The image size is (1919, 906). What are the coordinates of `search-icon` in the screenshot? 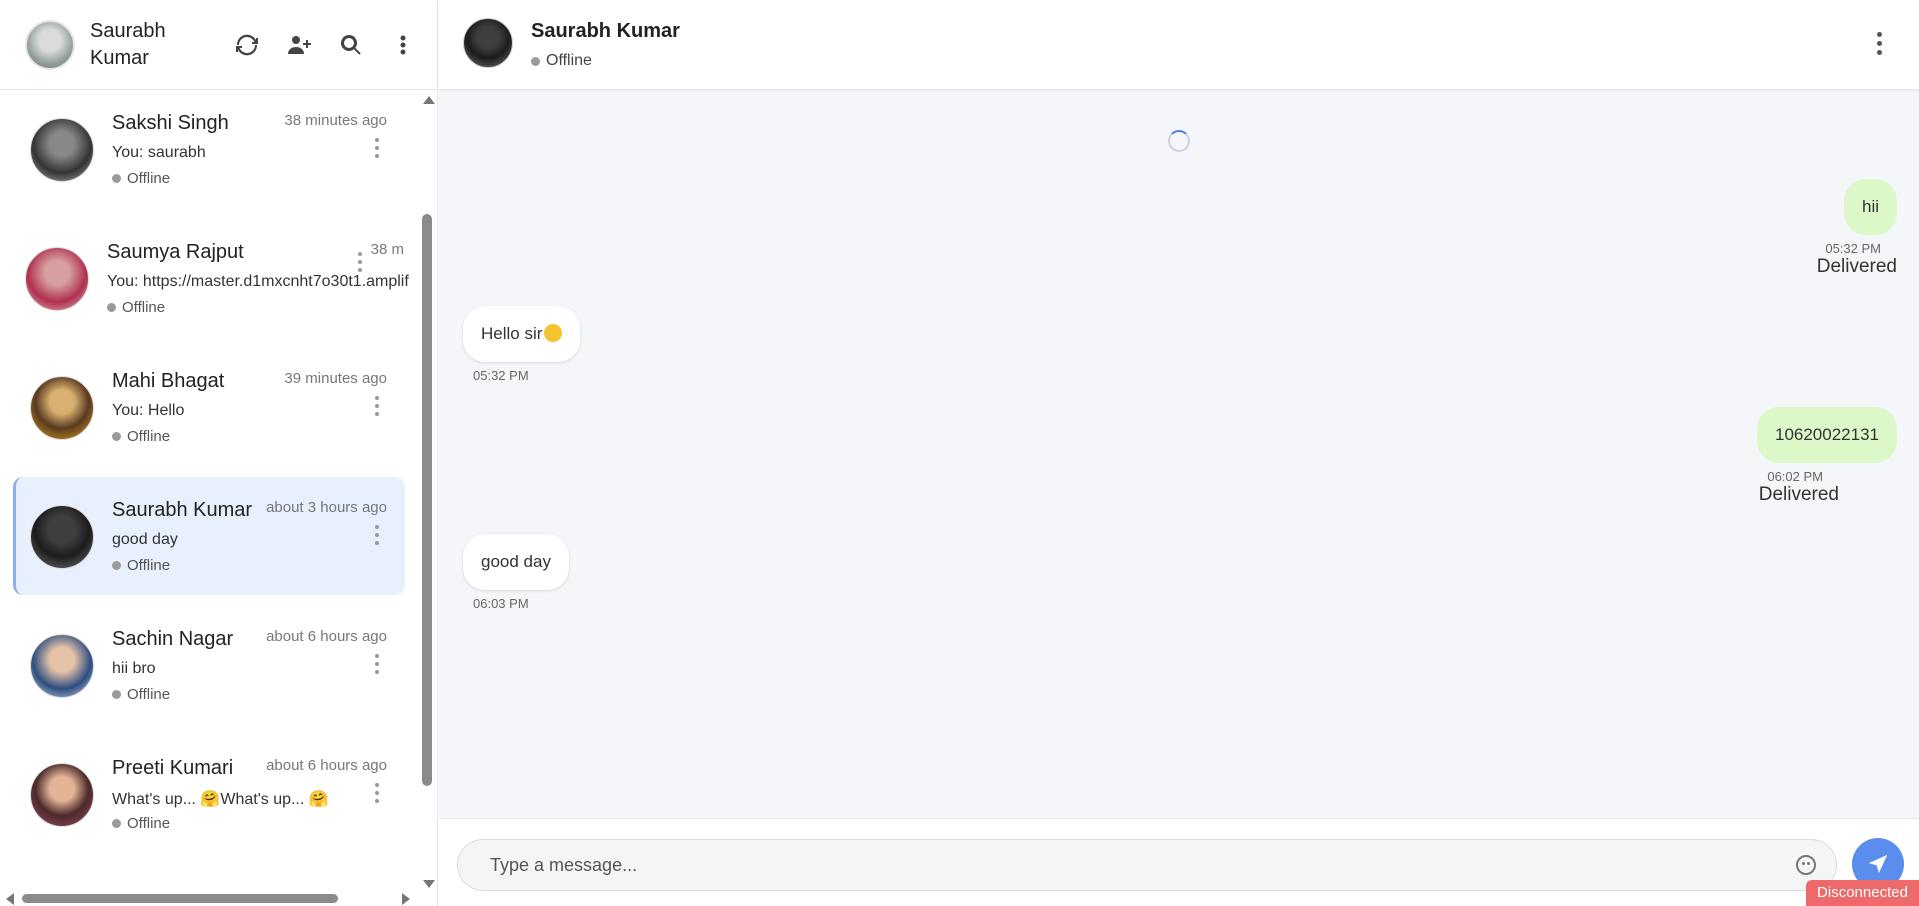 It's located at (351, 45).